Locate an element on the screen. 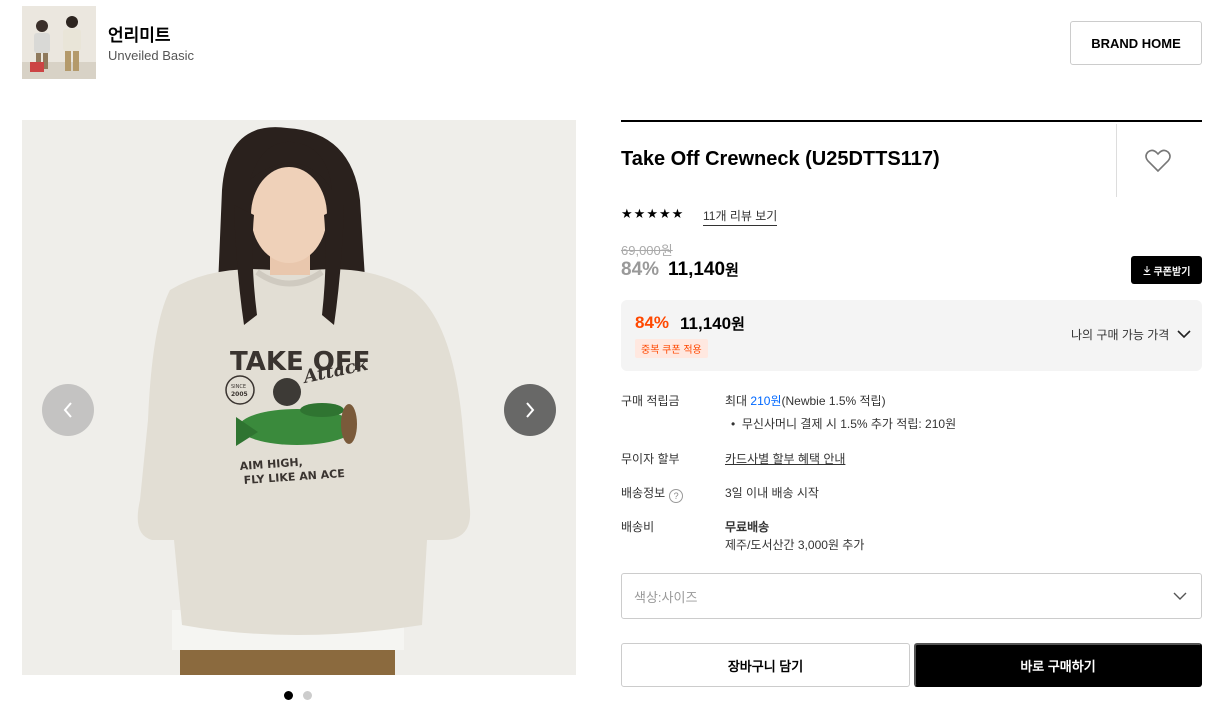 The height and width of the screenshot is (705, 1216). points-amount: 210원 is located at coordinates (766, 401).